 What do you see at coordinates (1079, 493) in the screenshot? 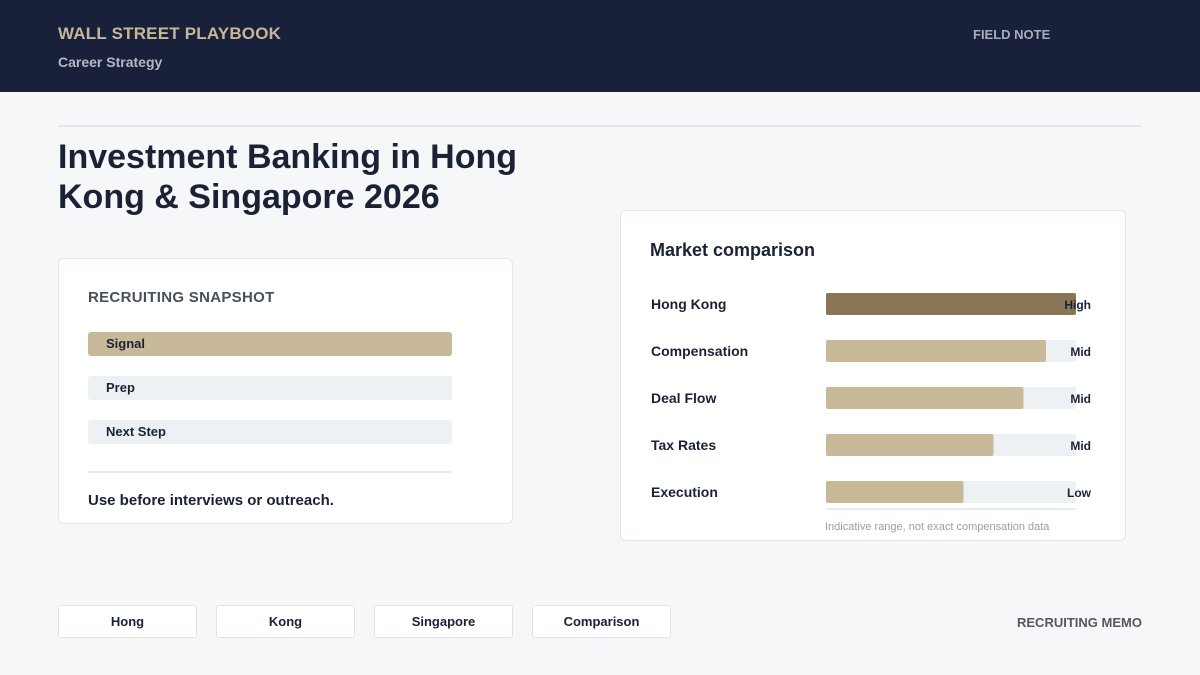
I see `value-label-execution: Low` at bounding box center [1079, 493].